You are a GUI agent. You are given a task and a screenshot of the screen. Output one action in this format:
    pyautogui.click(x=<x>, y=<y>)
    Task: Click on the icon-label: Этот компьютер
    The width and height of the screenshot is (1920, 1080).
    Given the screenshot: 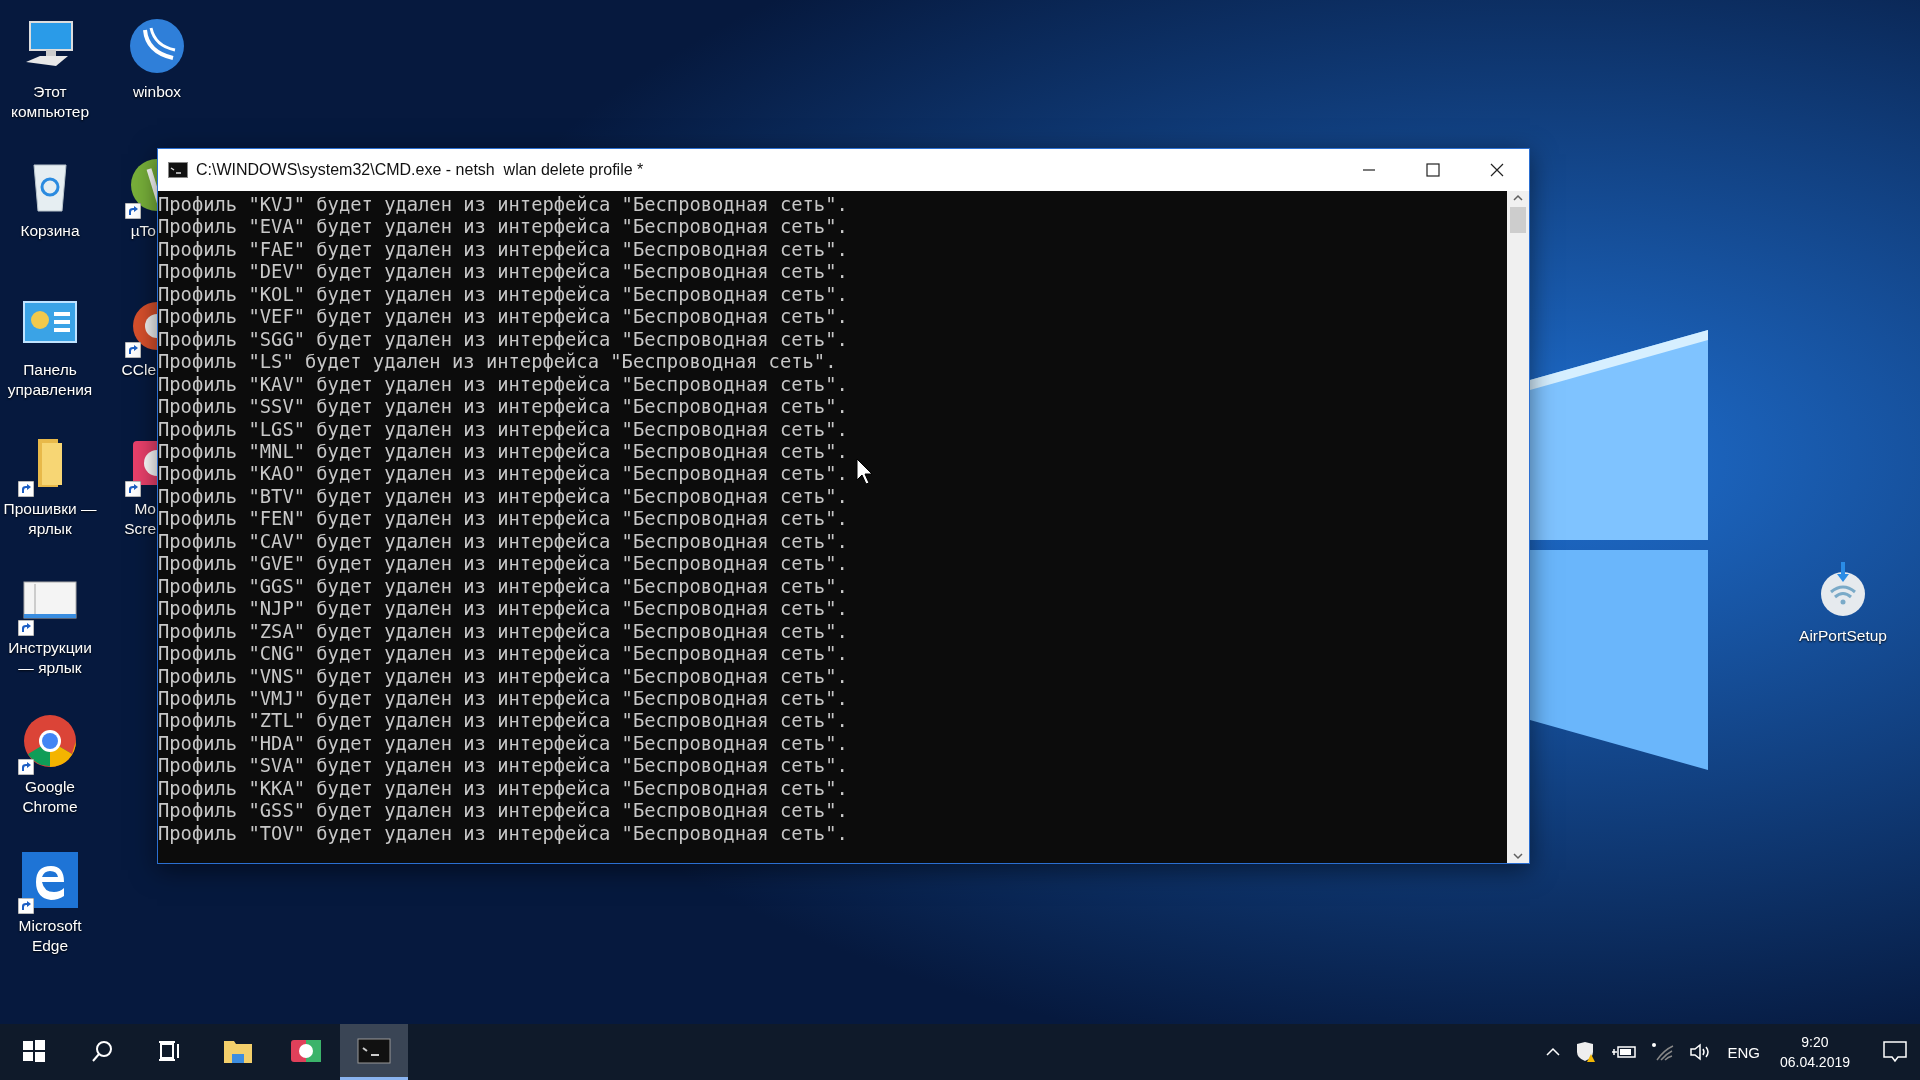 What is the action you would take?
    pyautogui.click(x=50, y=102)
    